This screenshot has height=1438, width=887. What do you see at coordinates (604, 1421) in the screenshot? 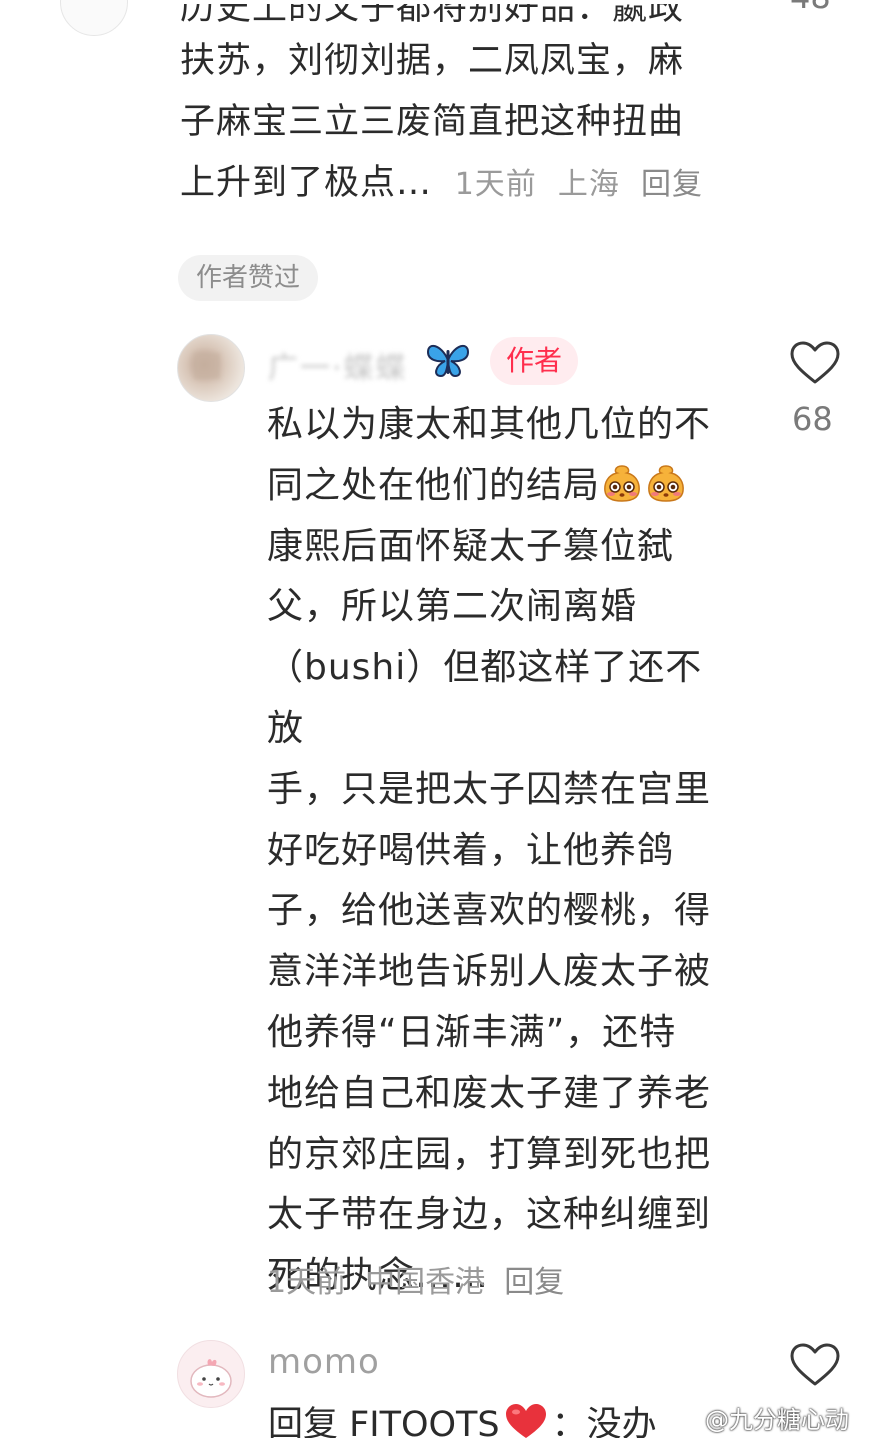
I see `reply-text: ：没办` at bounding box center [604, 1421].